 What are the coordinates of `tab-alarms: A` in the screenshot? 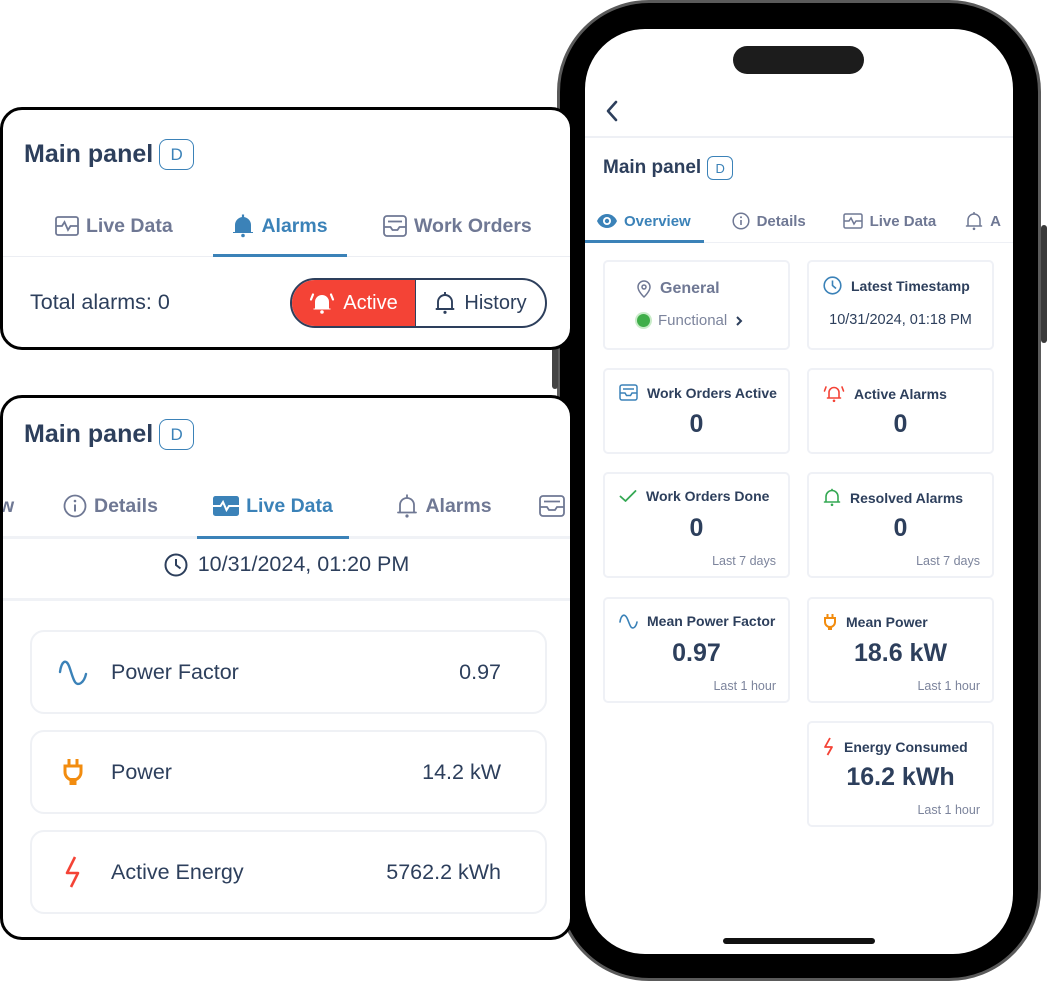 It's located at (981, 221).